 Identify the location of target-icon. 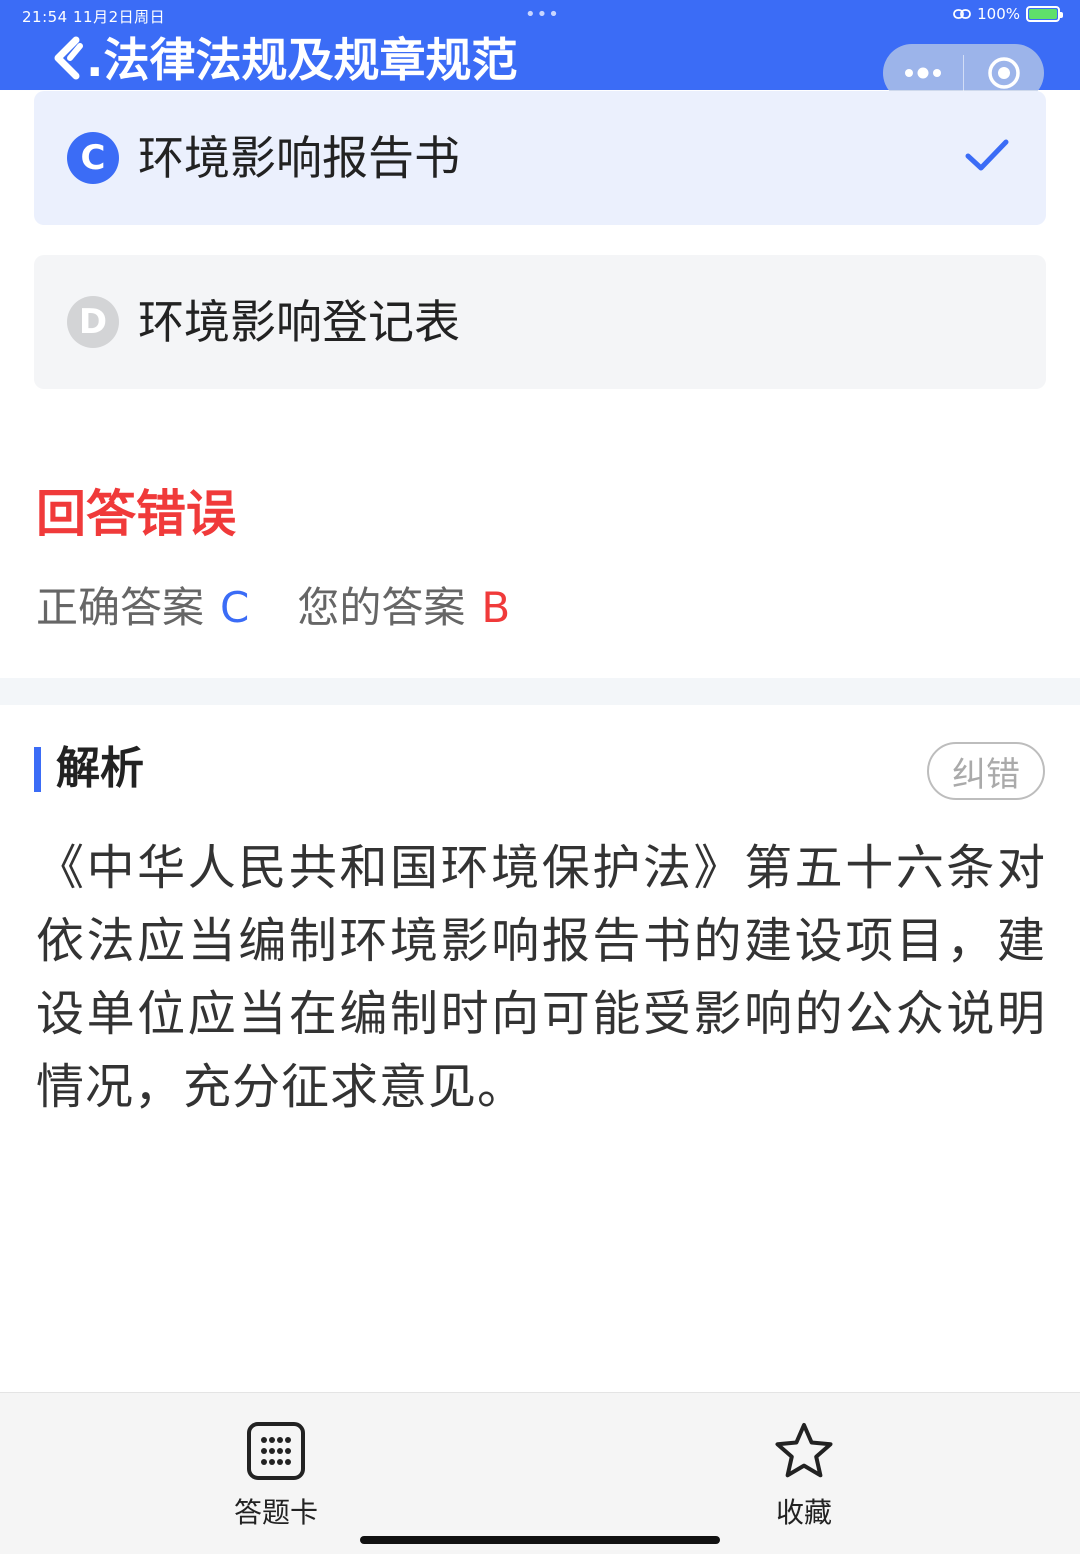
(1004, 73).